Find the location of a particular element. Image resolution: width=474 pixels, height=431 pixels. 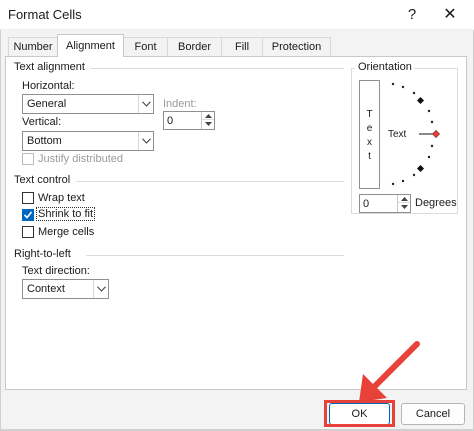

justify-distributed-label: Justify distributed is located at coordinates (80, 159).